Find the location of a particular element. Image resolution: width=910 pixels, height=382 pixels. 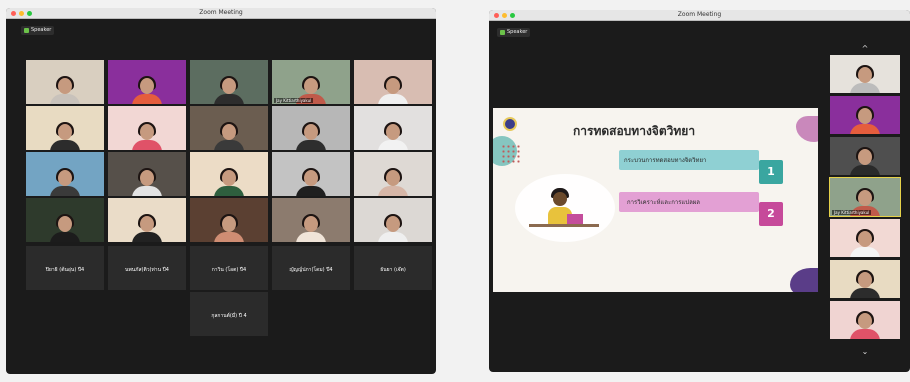

participant-name: กุลกานต์(มี่) ปี 4 is located at coordinates (229, 316).